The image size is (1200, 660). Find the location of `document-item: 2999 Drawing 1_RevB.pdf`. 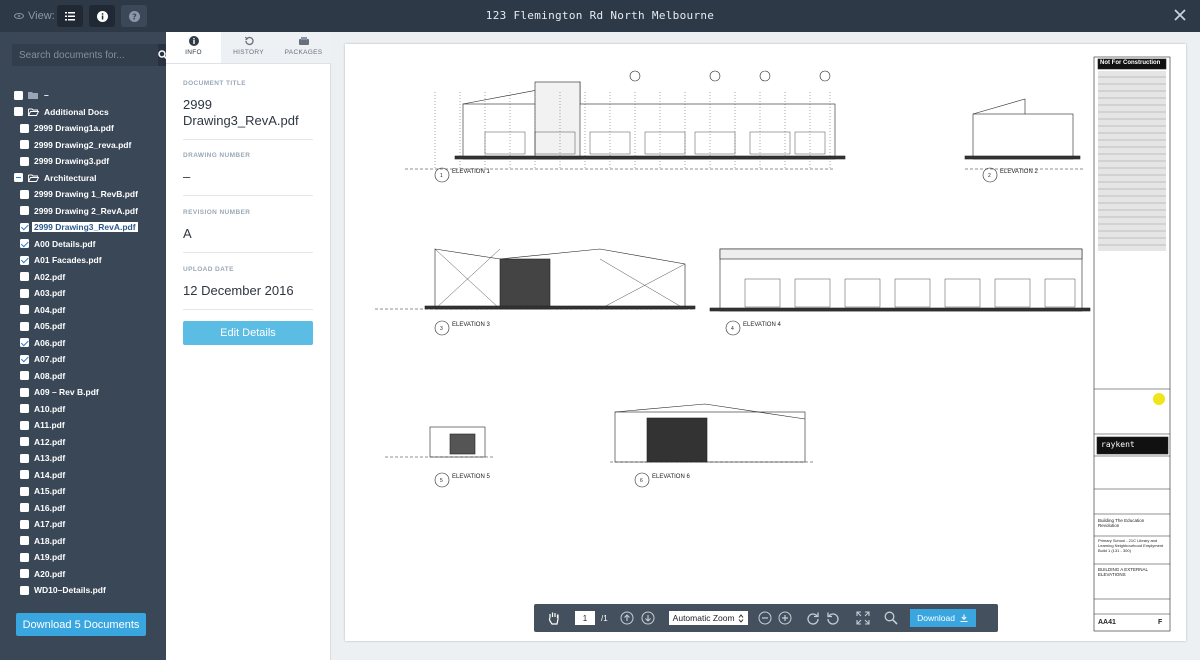

document-item: 2999 Drawing 1_RevB.pdf is located at coordinates (83, 194).